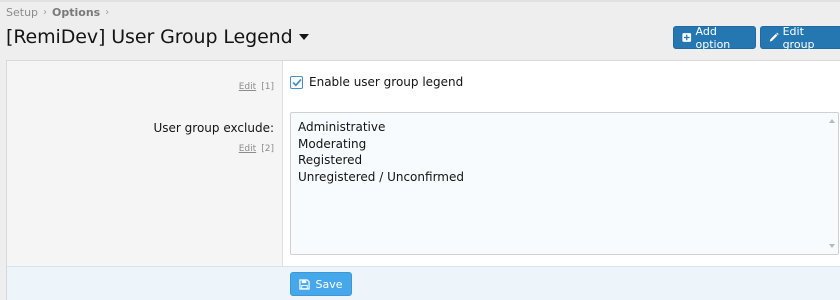  I want to click on enable-legend-checkbox, so click(296, 82).